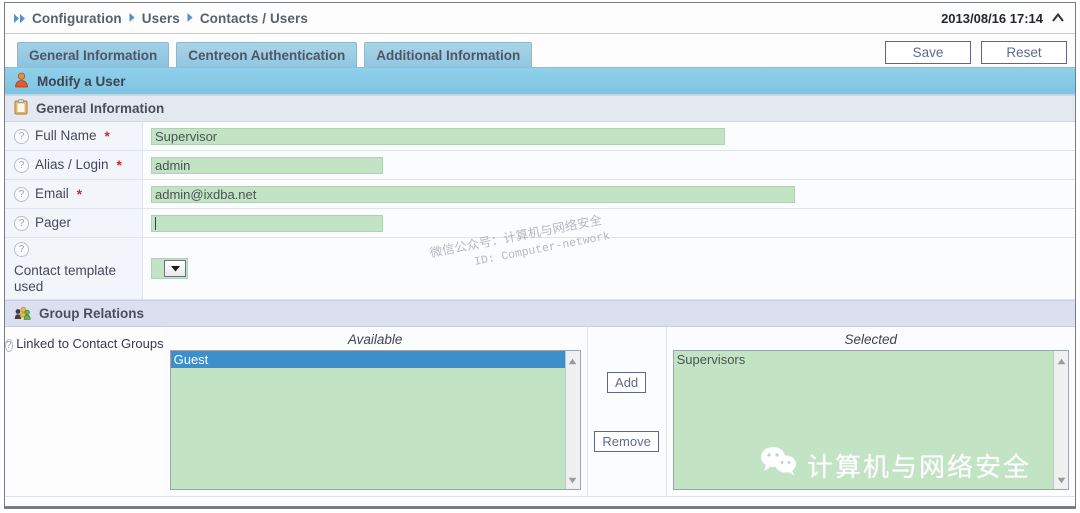 The height and width of the screenshot is (513, 1080). Describe the element at coordinates (992, 18) in the screenshot. I see `timestamp: 2013/08/16 17:14` at that location.